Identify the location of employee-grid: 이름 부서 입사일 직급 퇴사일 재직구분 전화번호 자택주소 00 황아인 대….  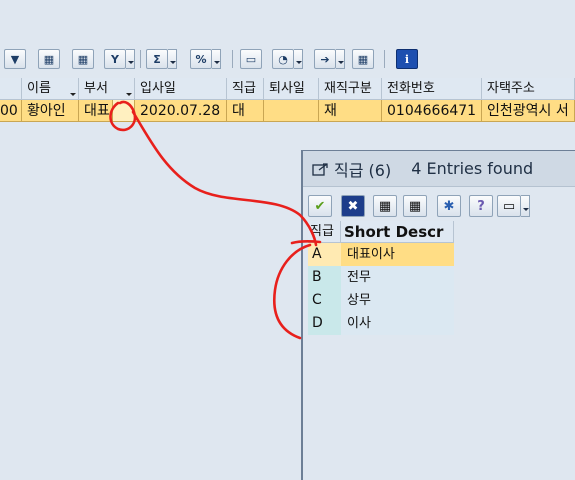
(287, 100).